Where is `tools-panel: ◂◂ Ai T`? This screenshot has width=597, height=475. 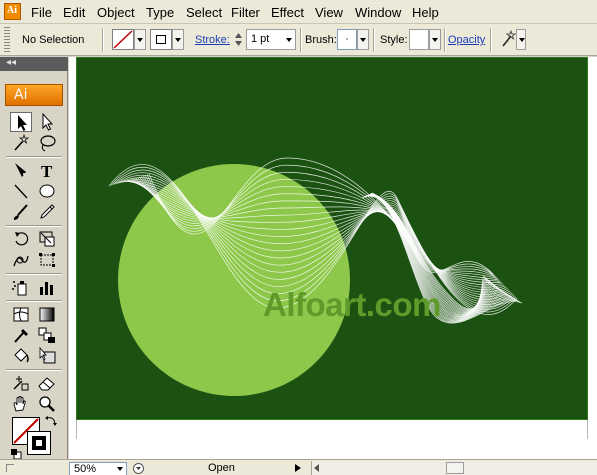 tools-panel: ◂◂ Ai T is located at coordinates (34, 266).